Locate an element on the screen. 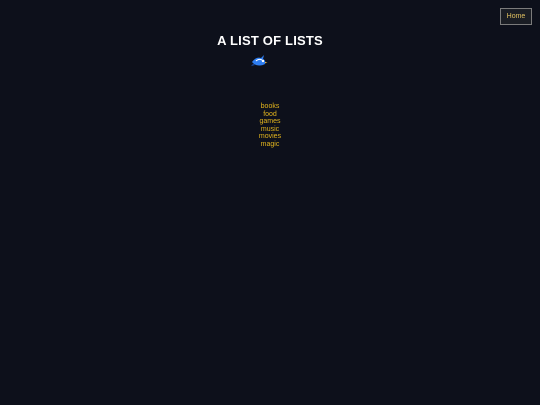 Image resolution: width=540 pixels, height=405 pixels. list-item: music is located at coordinates (270, 130).